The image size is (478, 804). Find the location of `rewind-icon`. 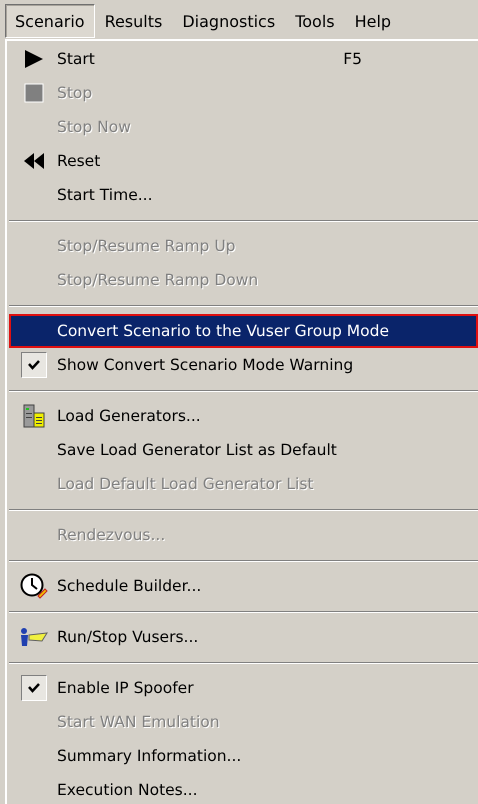

rewind-icon is located at coordinates (34, 161).